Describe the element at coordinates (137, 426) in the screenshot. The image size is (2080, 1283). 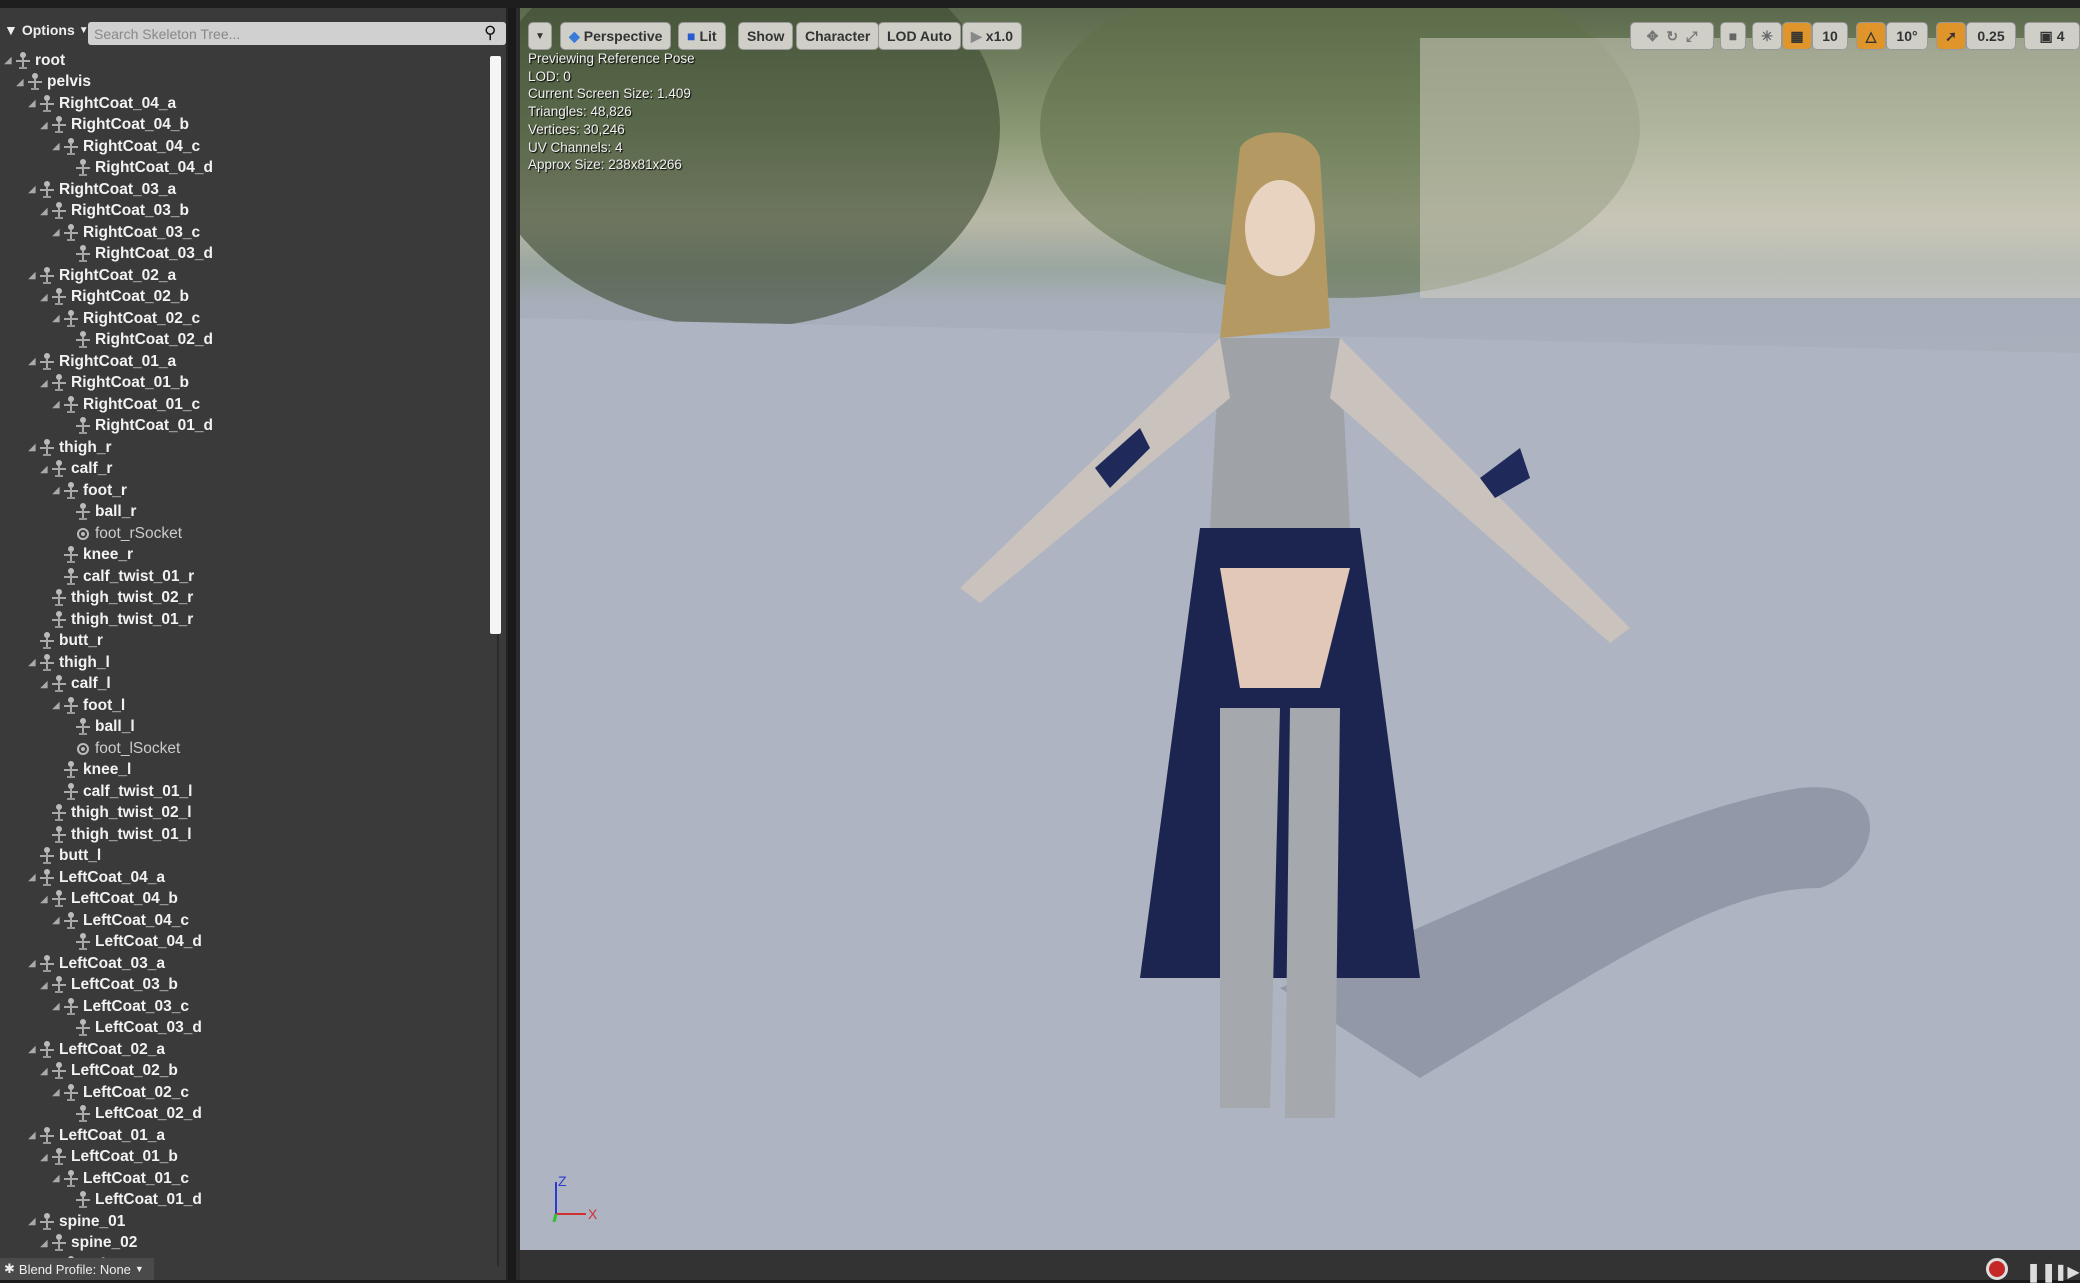
I see `tree-item-bone: RightCoat_01_d` at that location.